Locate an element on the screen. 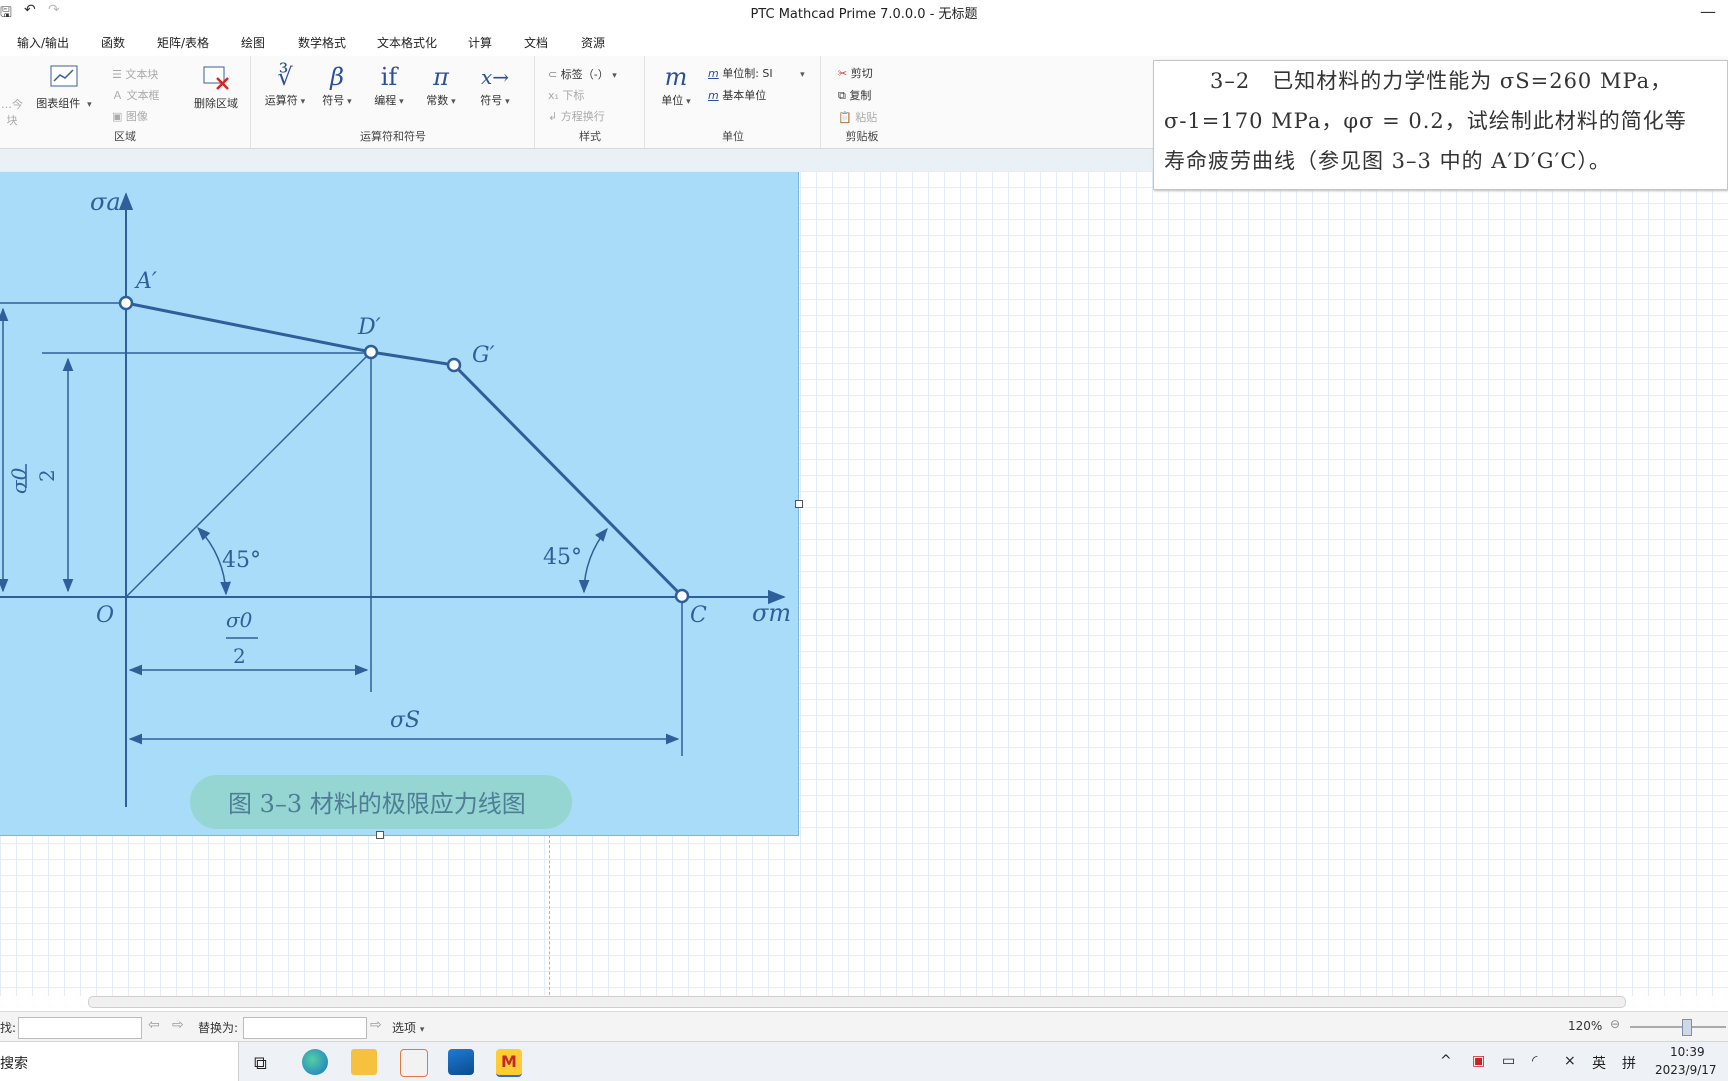 Image resolution: width=1728 pixels, height=1081 pixels. horizontal-scrollbar is located at coordinates (857, 1002).